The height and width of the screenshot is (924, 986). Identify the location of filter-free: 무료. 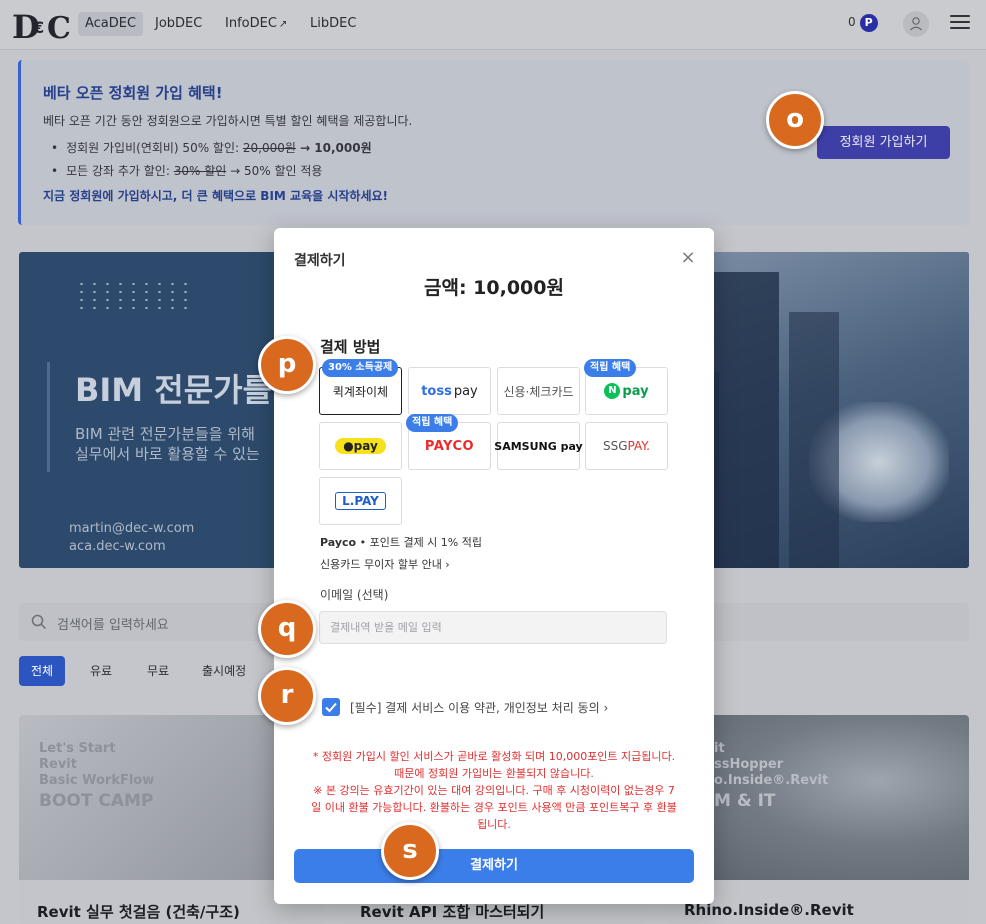
(158, 671).